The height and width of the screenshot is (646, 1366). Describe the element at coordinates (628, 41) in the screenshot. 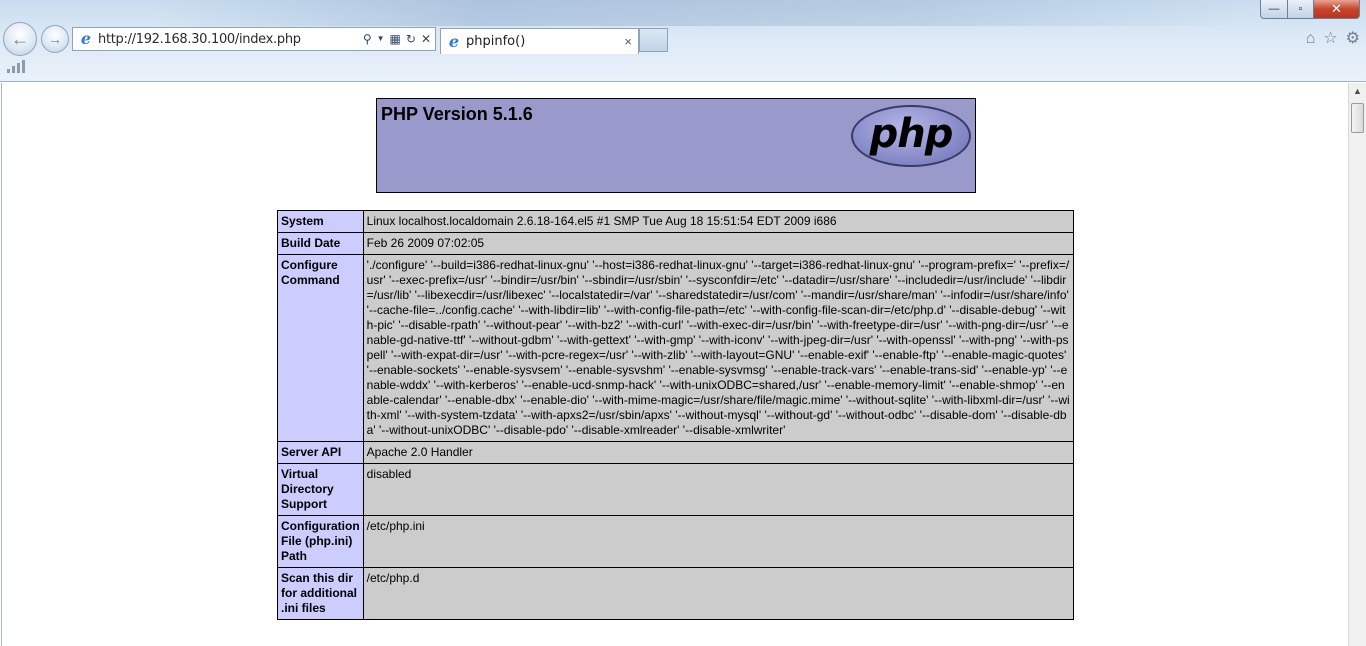

I see `tab-close-button: ×` at that location.